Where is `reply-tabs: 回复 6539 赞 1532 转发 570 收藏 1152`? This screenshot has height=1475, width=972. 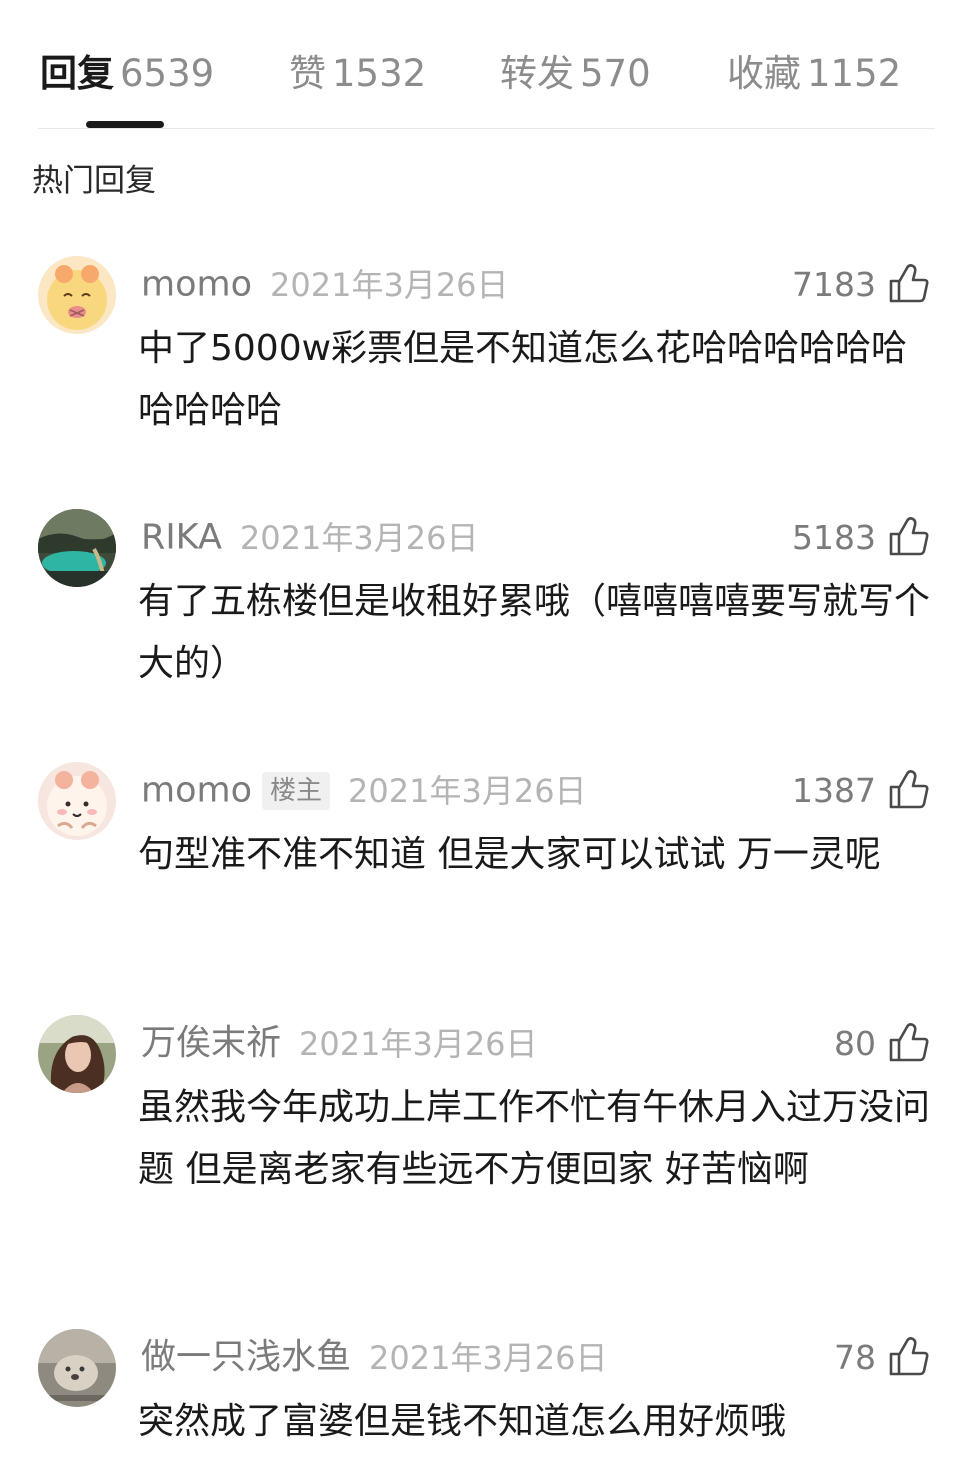 reply-tabs: 回复 6539 赞 1532 转发 570 收藏 1152 is located at coordinates (486, 64).